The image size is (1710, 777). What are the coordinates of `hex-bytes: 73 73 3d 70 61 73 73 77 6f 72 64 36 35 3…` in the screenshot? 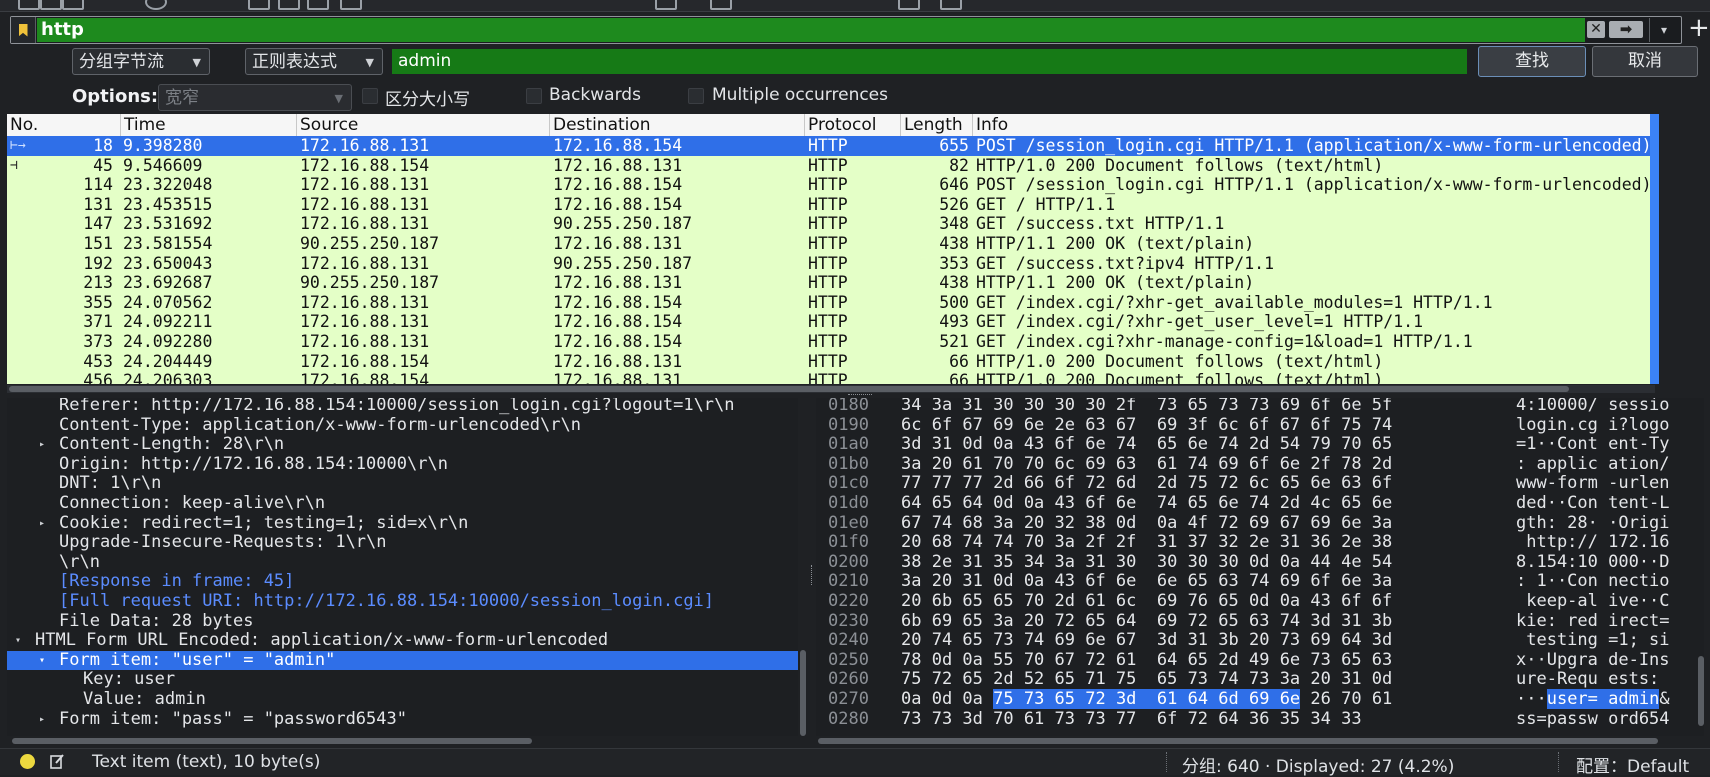 It's located at (1131, 719).